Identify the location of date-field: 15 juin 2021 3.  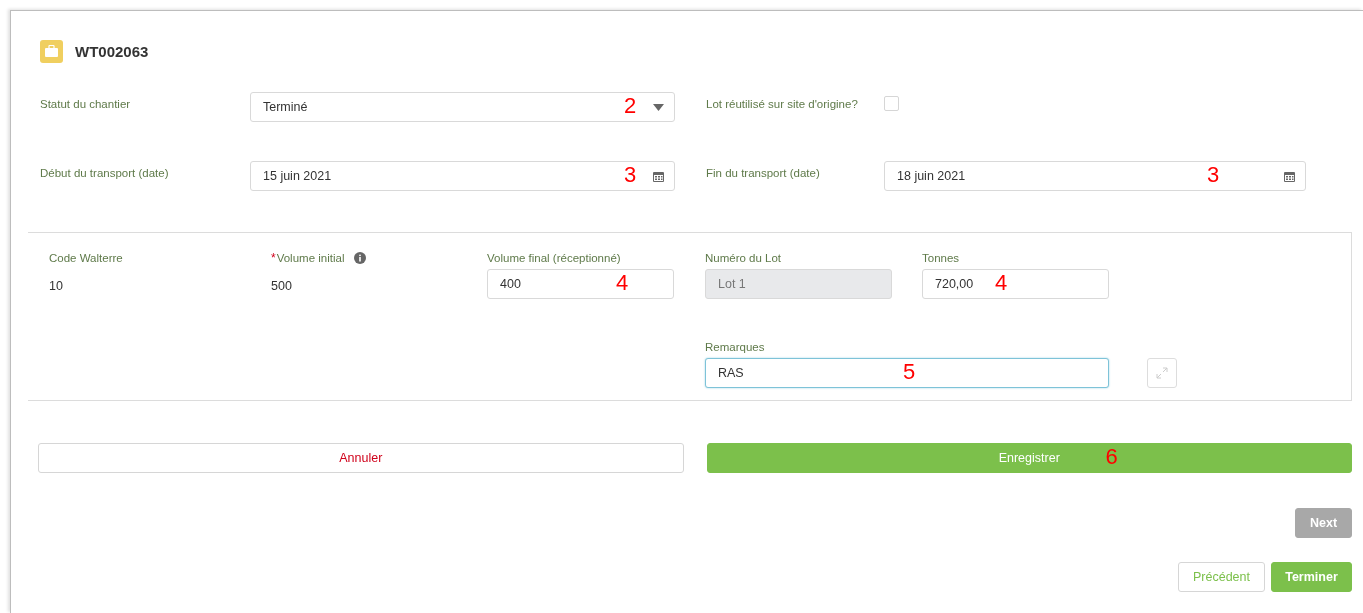
(462, 176).